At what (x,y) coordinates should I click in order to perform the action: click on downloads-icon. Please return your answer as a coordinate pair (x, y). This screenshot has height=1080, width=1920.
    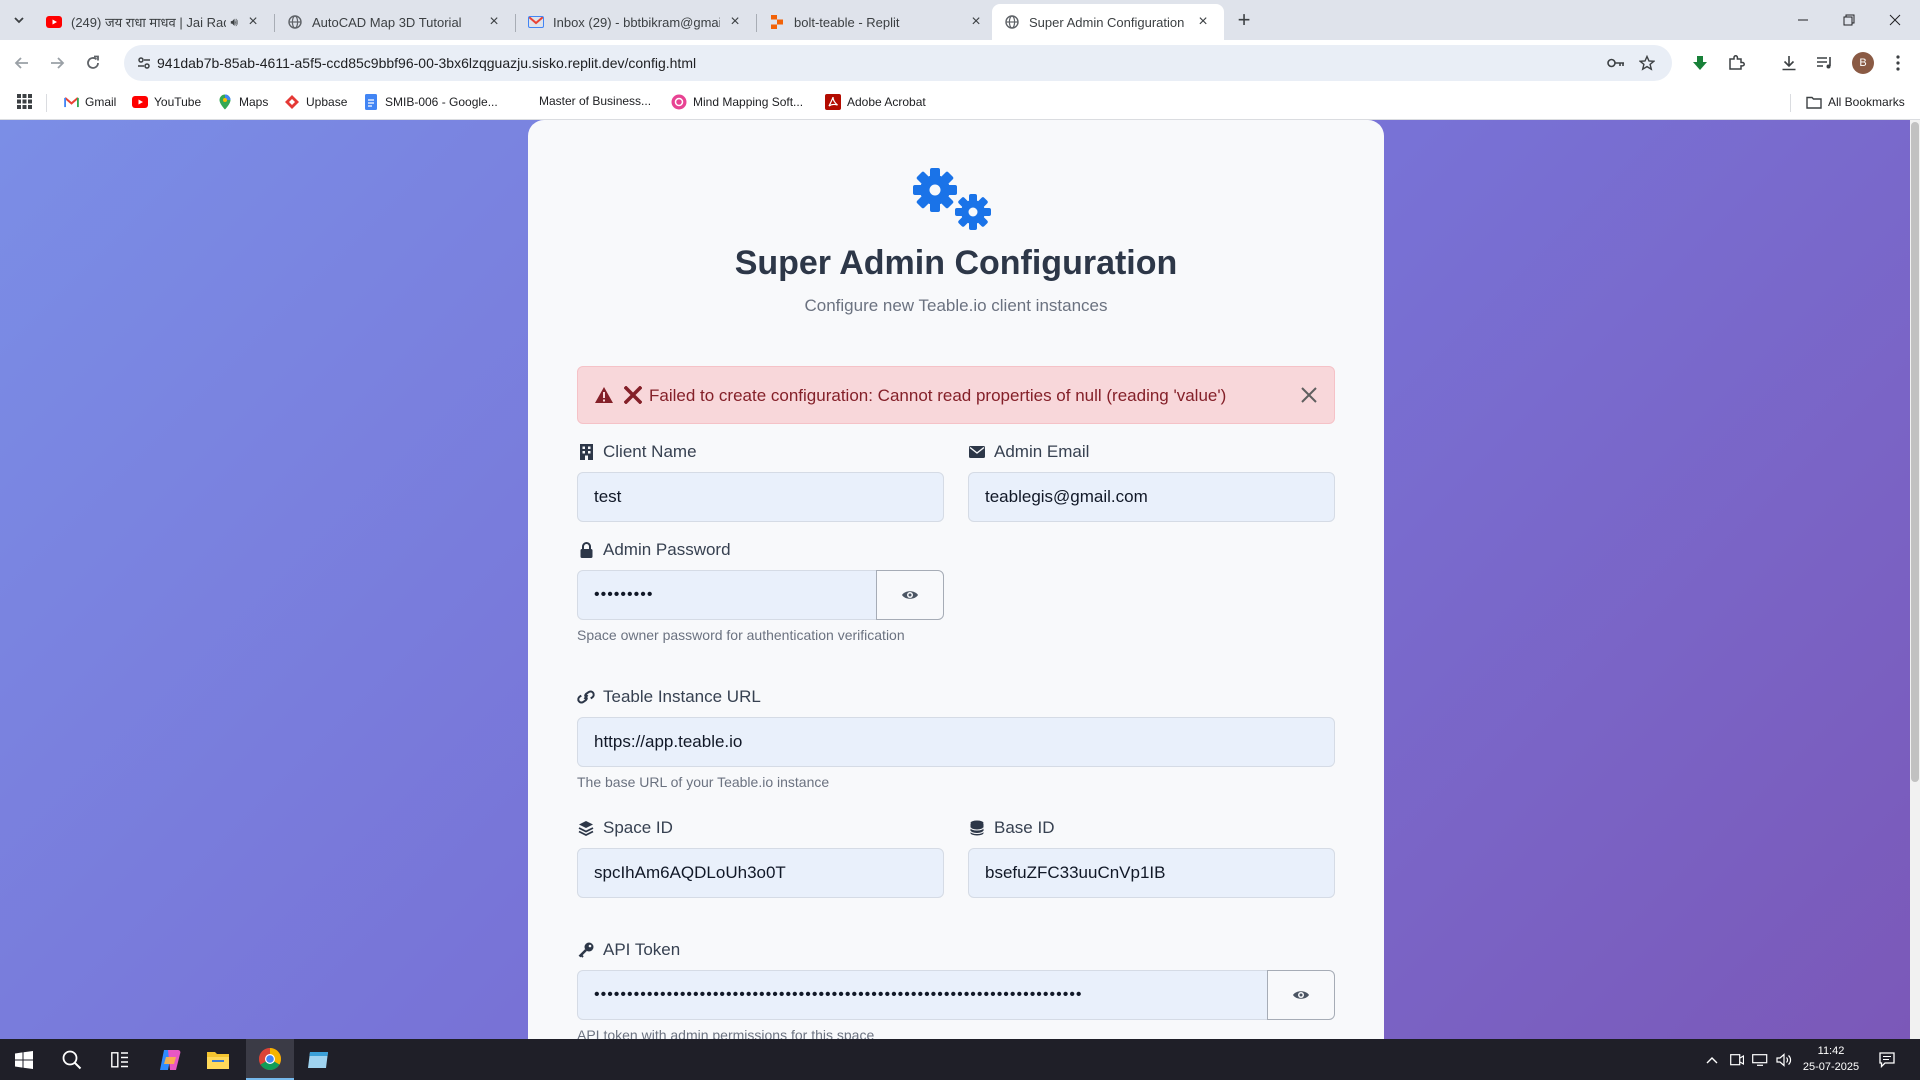
    Looking at the image, I should click on (1789, 63).